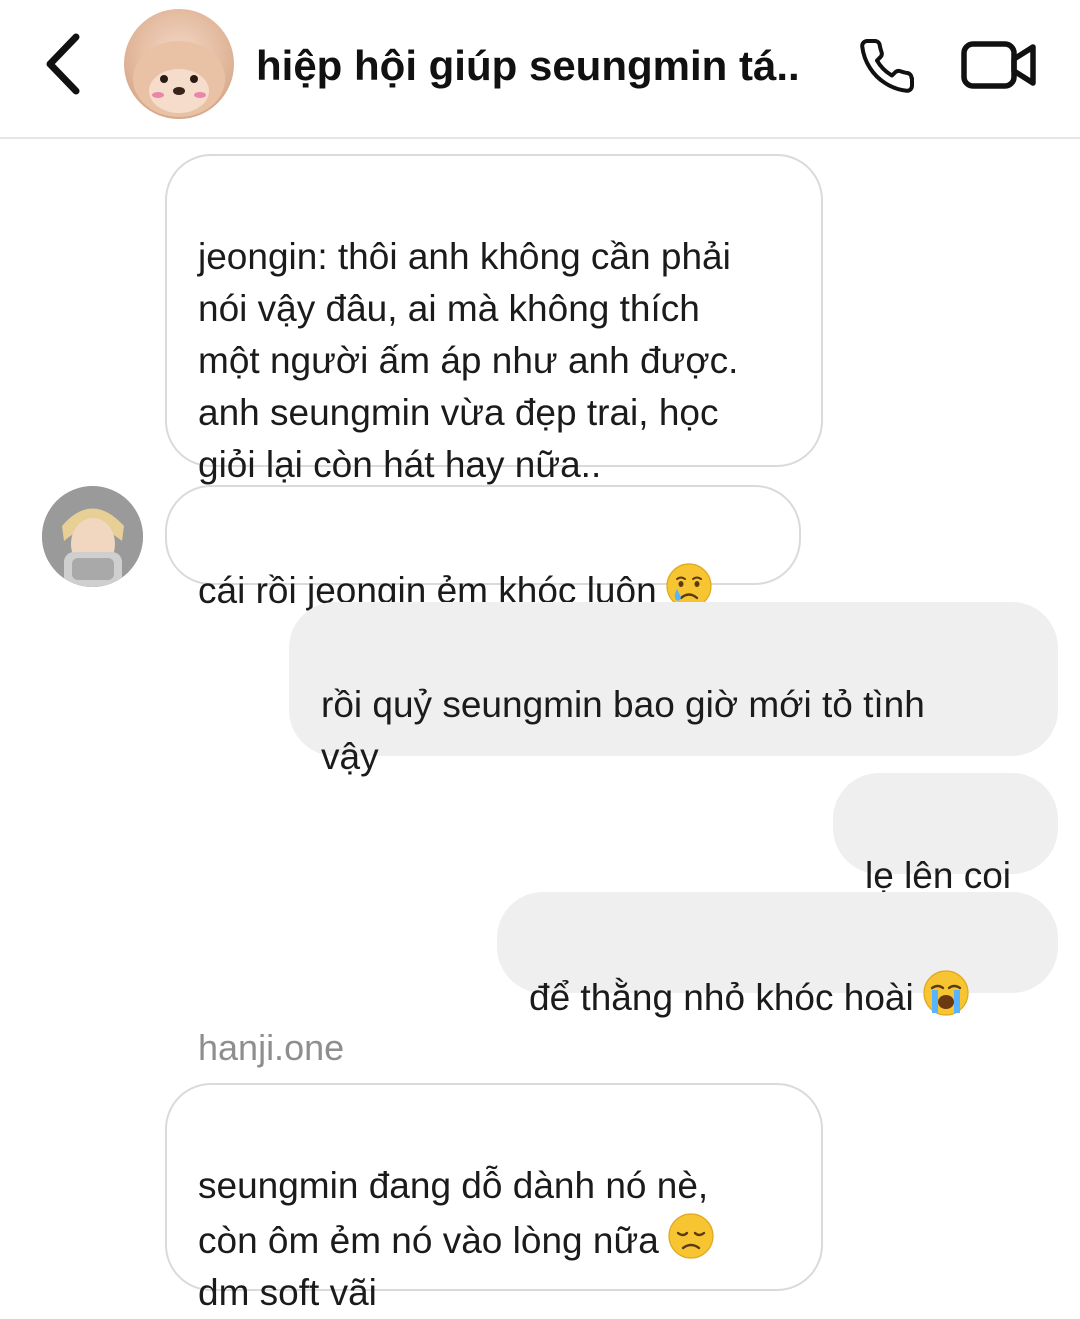 The height and width of the screenshot is (1319, 1080). I want to click on audio-call-button, so click(887, 66).